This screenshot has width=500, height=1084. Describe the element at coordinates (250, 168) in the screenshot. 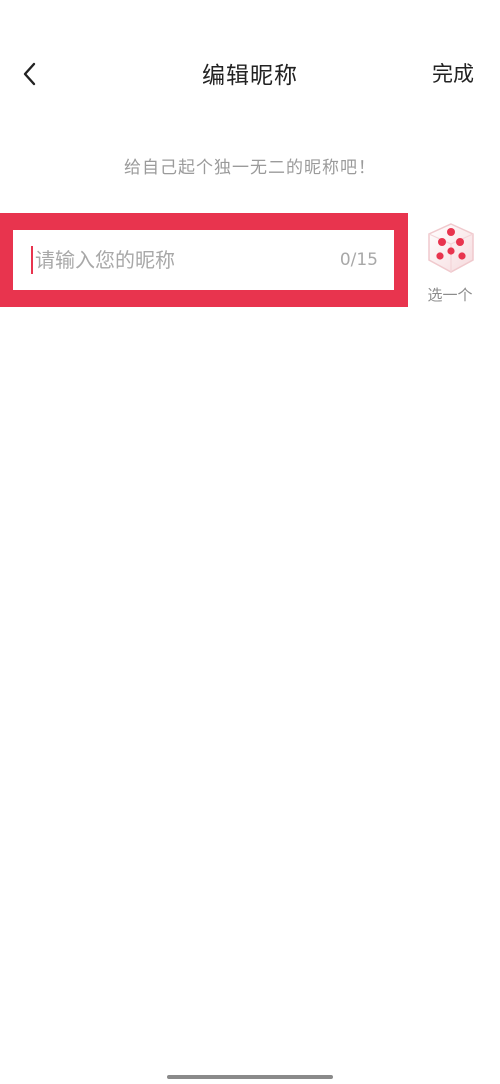

I see `subtitle-hint: 给自己起个独一无二的昵称吧！` at that location.